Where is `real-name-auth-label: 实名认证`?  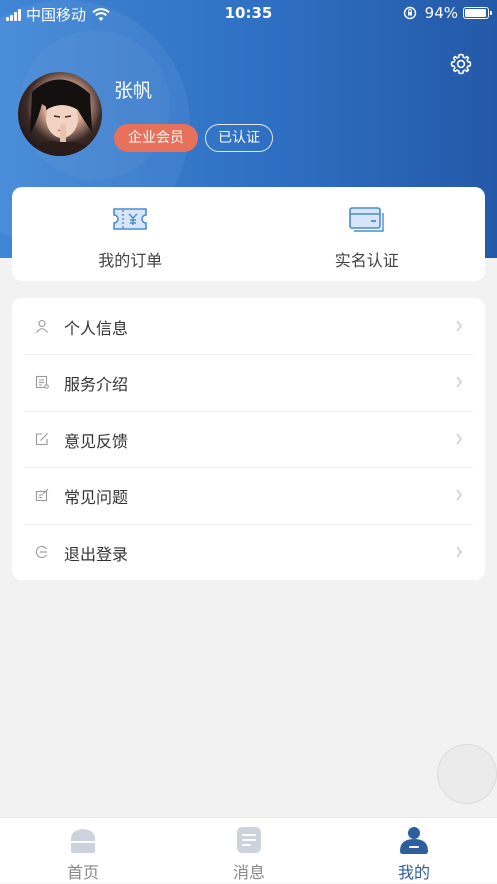 real-name-auth-label: 实名认证 is located at coordinates (366, 260).